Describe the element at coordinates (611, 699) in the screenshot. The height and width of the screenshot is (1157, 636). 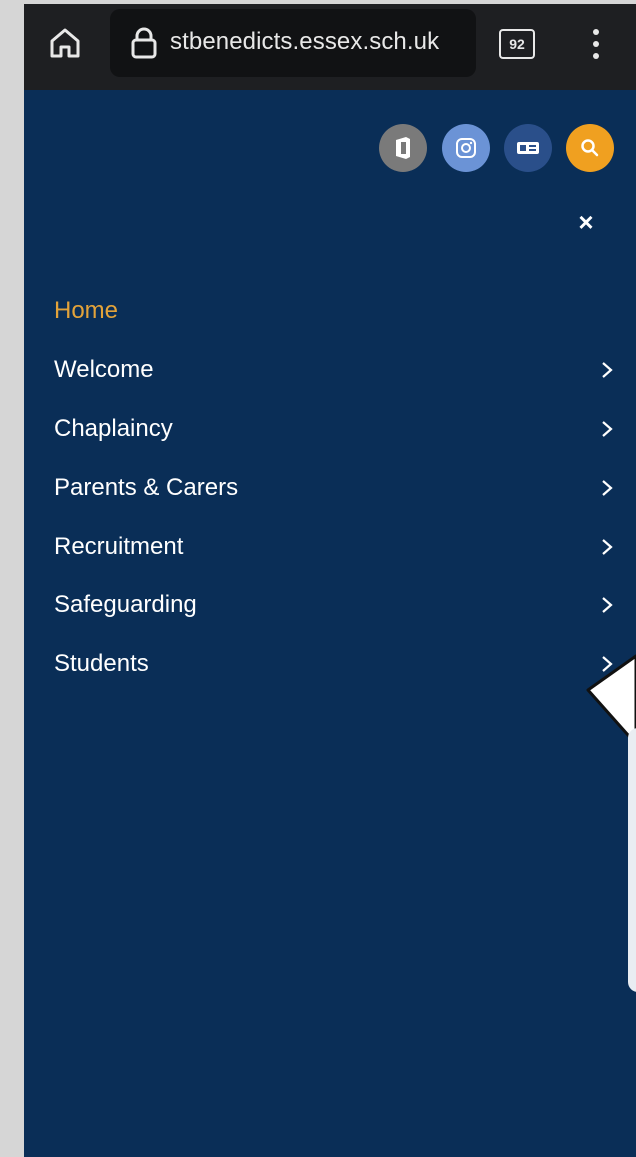
I see `pointer-arrow-shape` at that location.